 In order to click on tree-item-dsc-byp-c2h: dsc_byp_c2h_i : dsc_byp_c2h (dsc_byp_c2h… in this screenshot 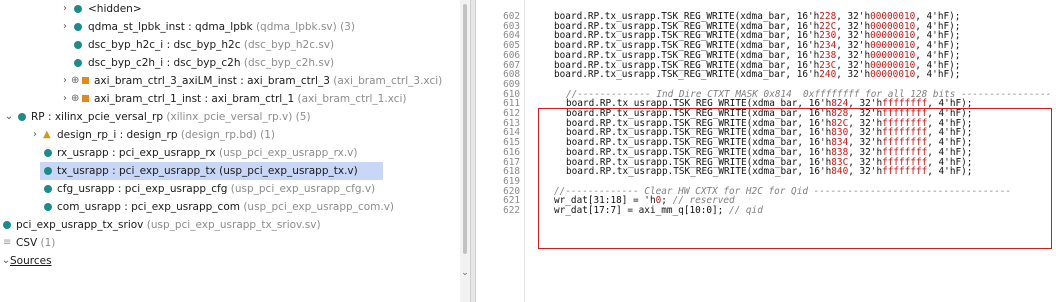, I will do `click(230, 63)`.